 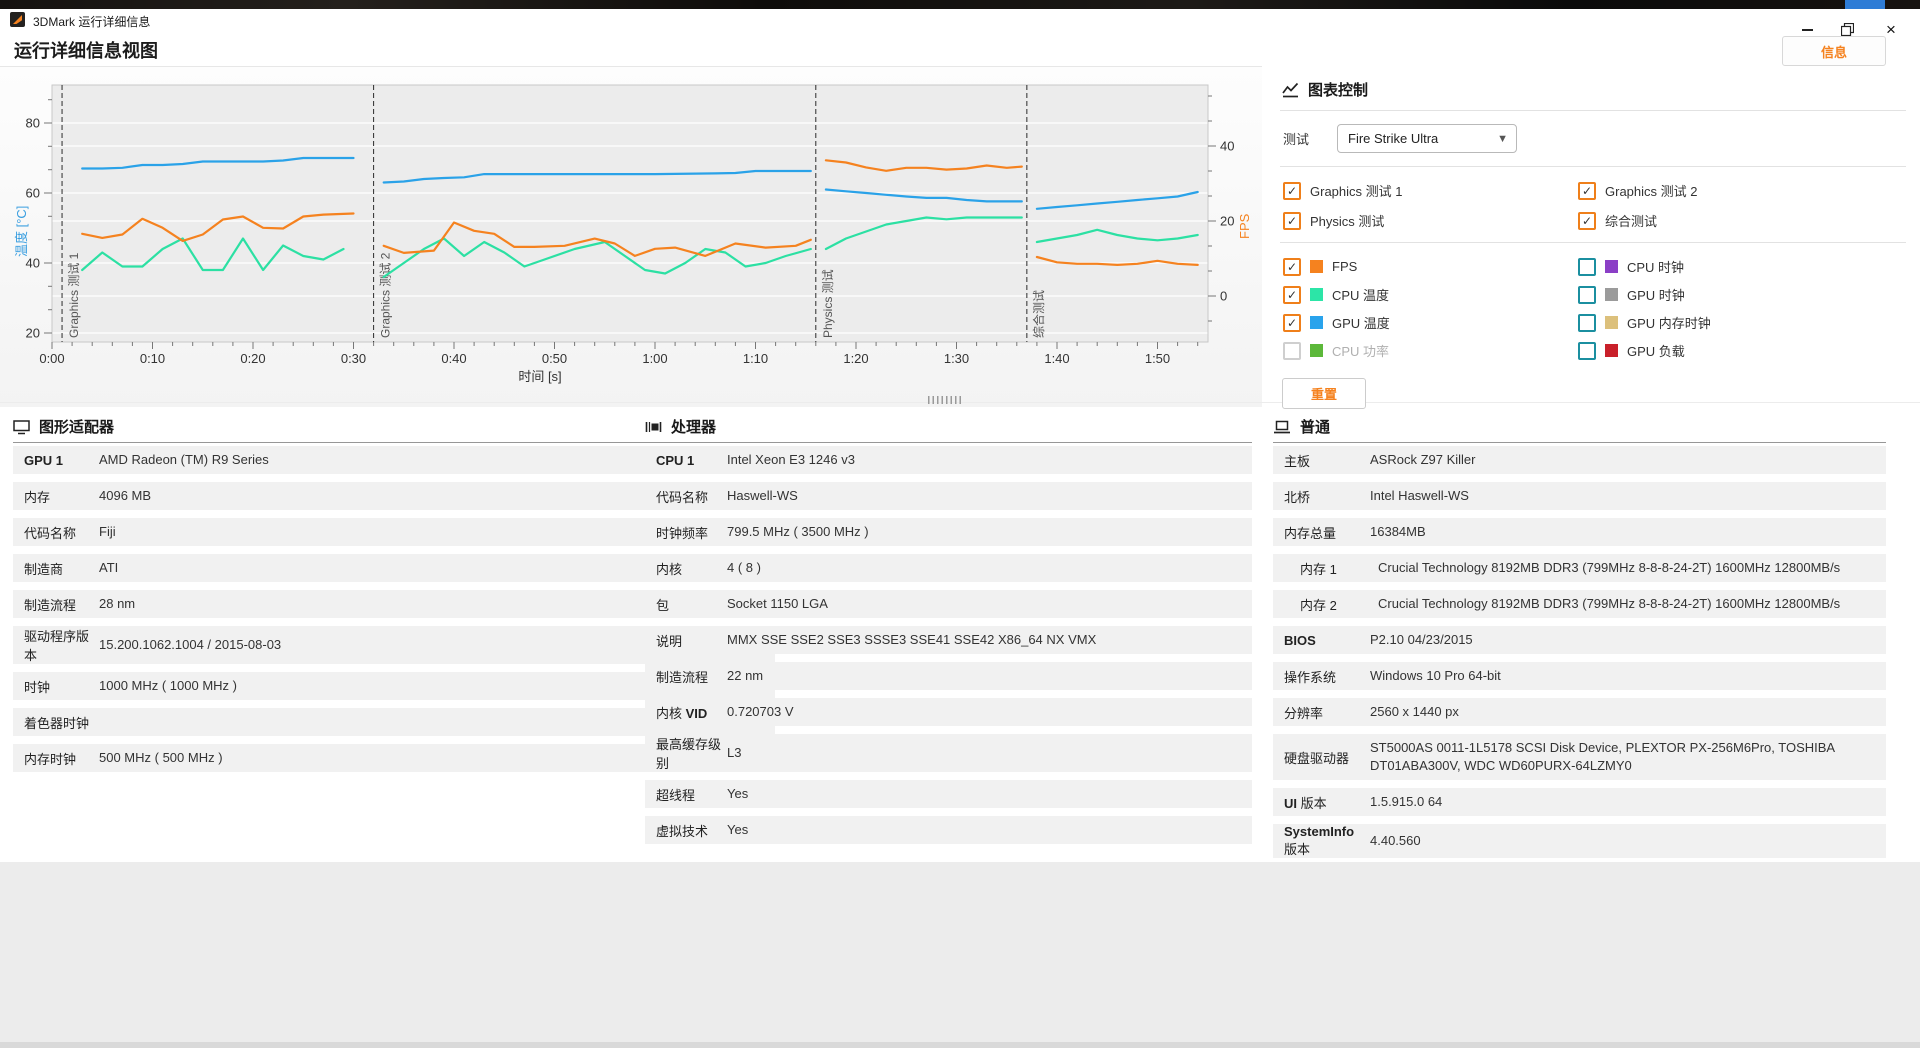 What do you see at coordinates (960, 23) in the screenshot?
I see `titlebar: 3DMark 运行详细信息 ×` at bounding box center [960, 23].